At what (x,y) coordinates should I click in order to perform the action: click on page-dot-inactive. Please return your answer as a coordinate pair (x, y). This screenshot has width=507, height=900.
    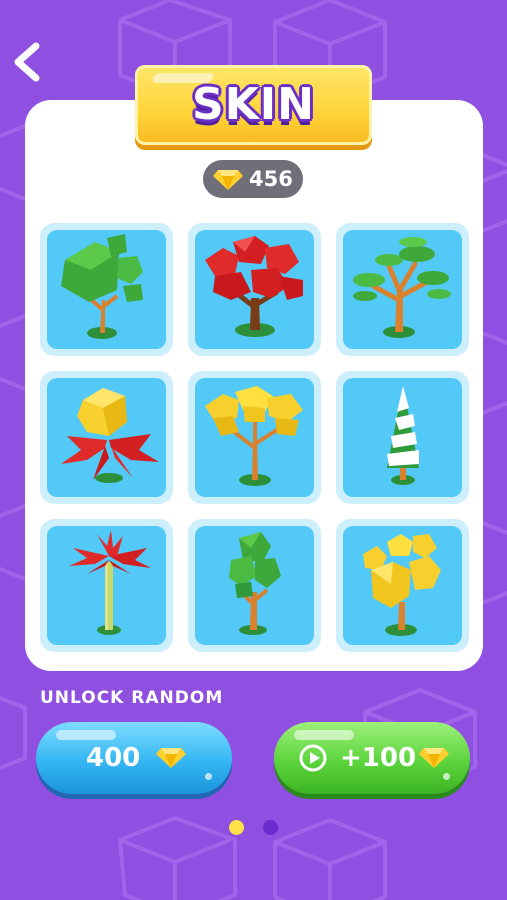
    Looking at the image, I should click on (270, 827).